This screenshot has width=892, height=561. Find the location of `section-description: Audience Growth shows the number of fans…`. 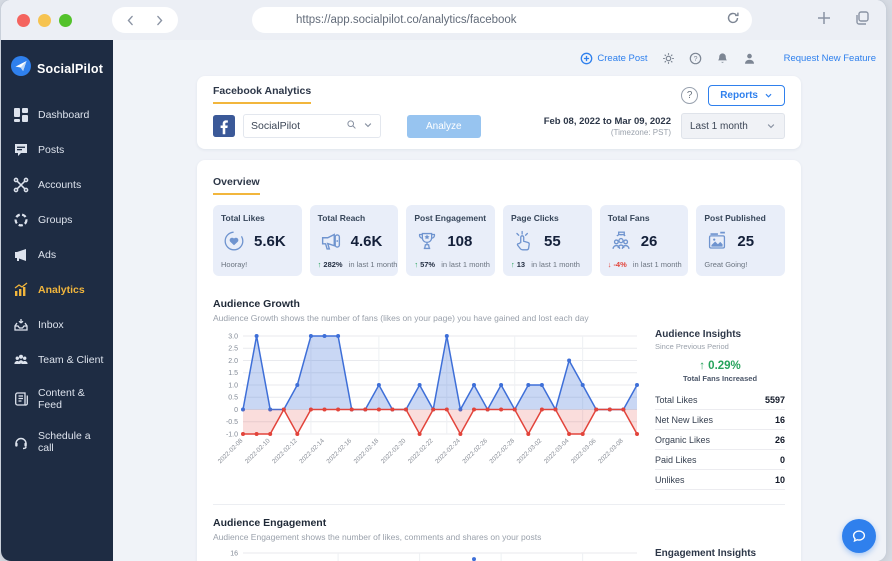

section-description: Audience Growth shows the number of fans… is located at coordinates (401, 318).